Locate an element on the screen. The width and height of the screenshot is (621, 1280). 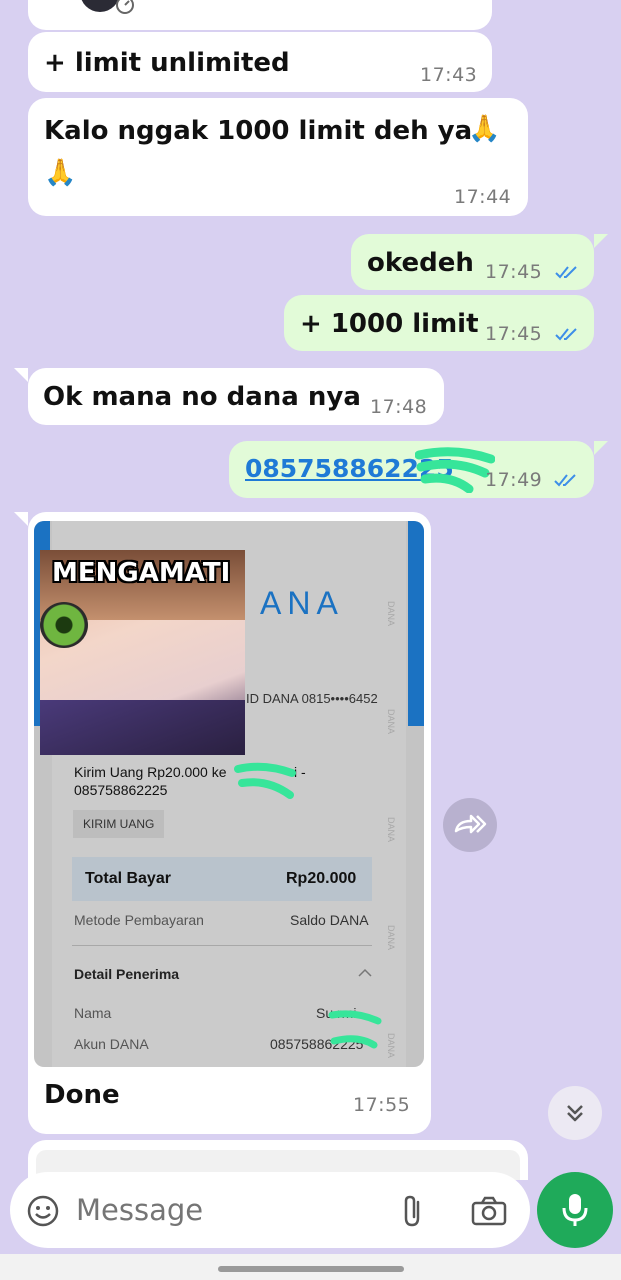
forward-icon is located at coordinates (470, 824).